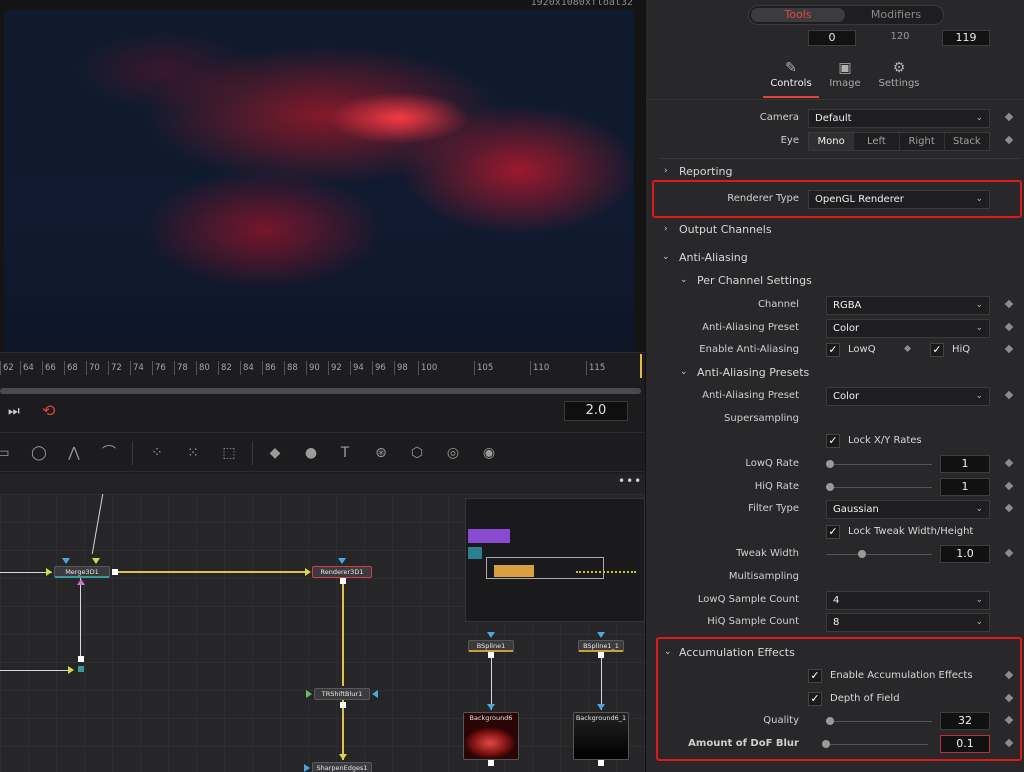 The width and height of the screenshot is (1024, 772). I want to click on node-bspline1: BSpline1, so click(491, 646).